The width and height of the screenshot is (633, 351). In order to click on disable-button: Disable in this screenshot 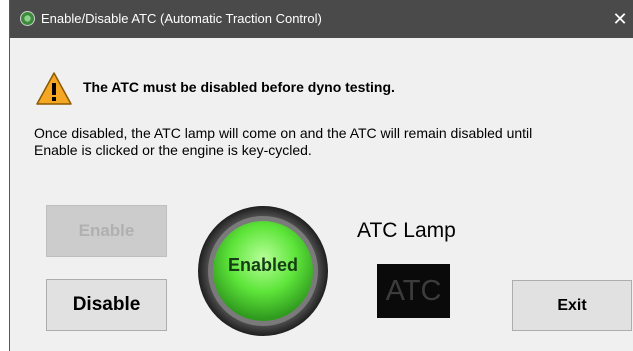, I will do `click(106, 305)`.